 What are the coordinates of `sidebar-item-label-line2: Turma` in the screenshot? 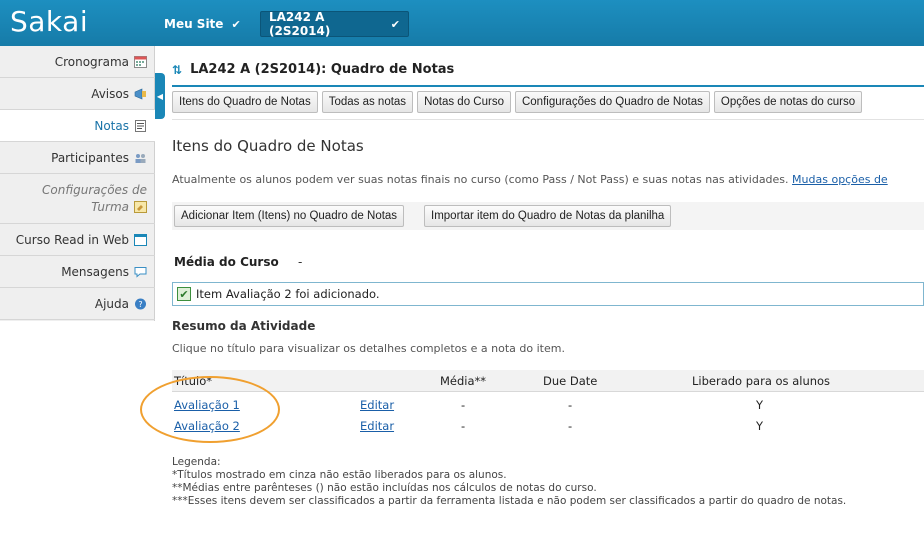 It's located at (110, 206).